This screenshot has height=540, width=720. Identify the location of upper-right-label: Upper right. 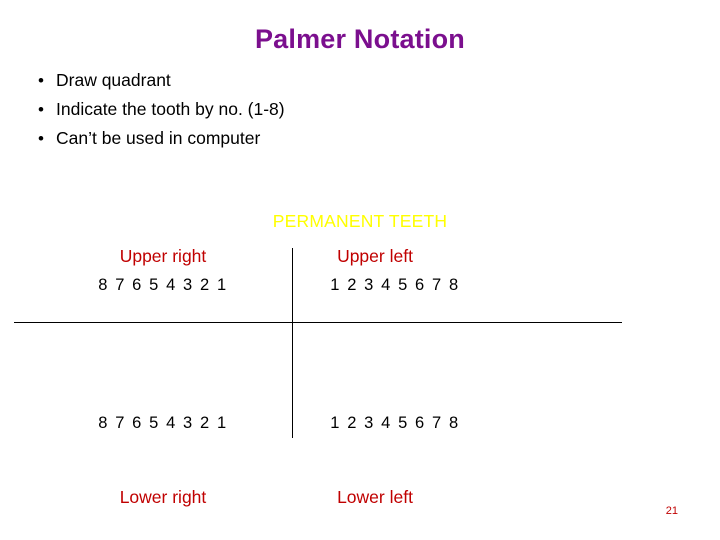
(163, 256).